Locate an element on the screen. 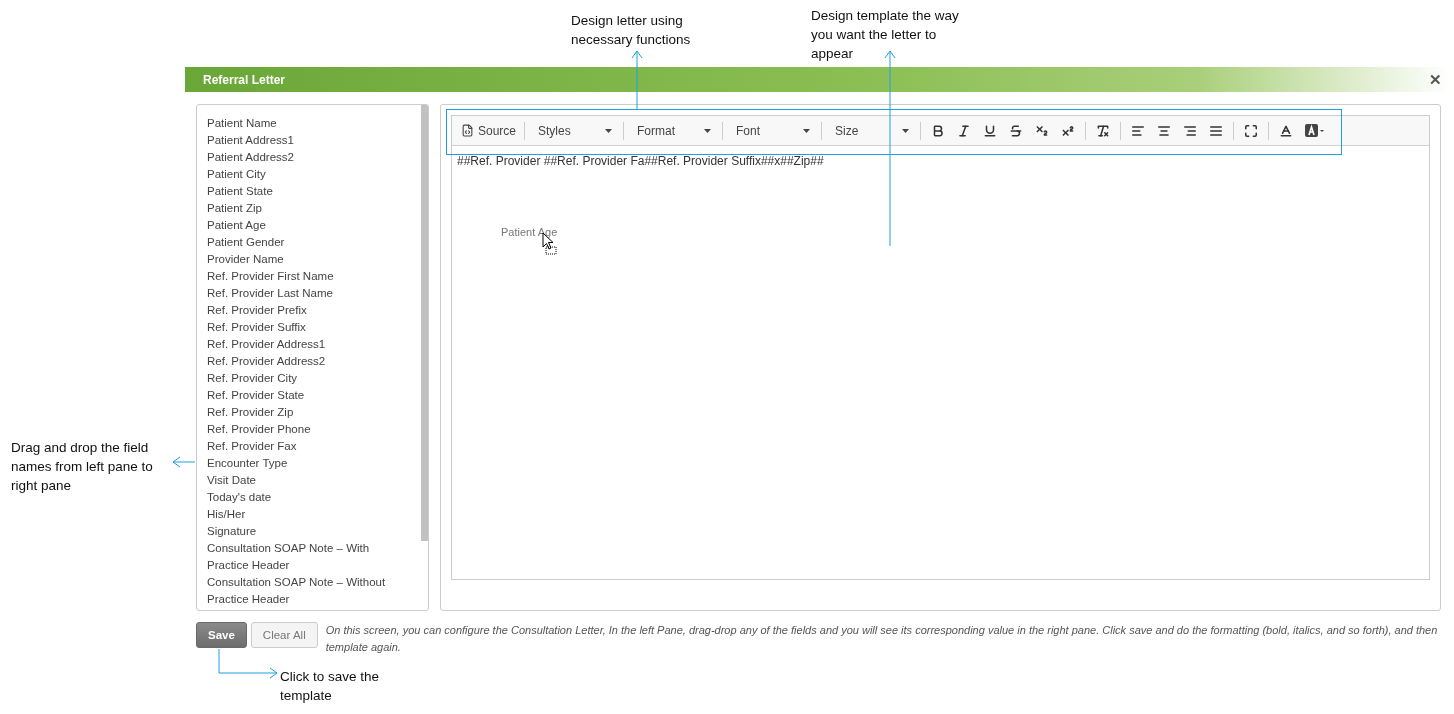 This screenshot has height=714, width=1454. toolbar-dropdown: Styles is located at coordinates (574, 130).